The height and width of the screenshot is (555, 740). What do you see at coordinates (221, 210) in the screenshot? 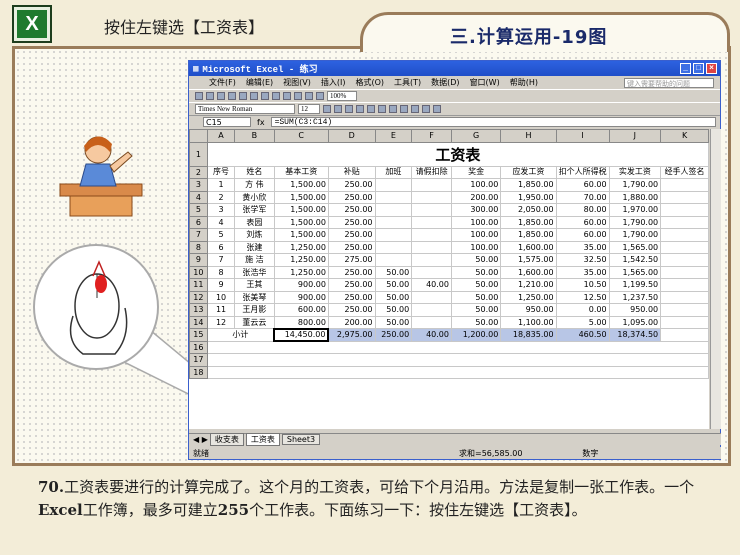
I see `table-cell: 3` at bounding box center [221, 210].